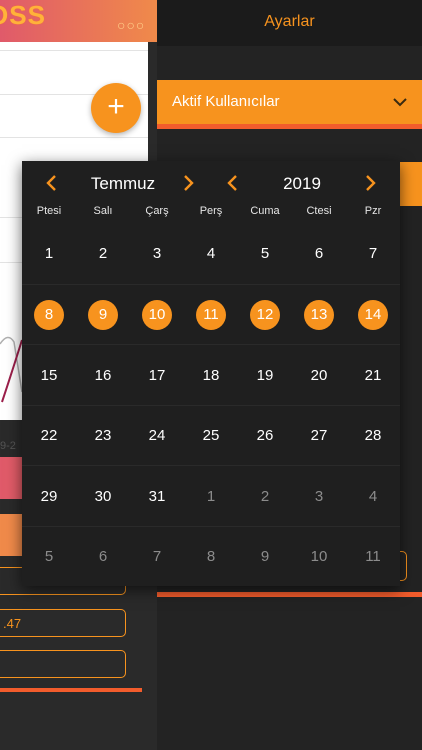 The image size is (422, 750). I want to click on calendar-week-row: 29 30 31 1 2 3 4, so click(211, 495).